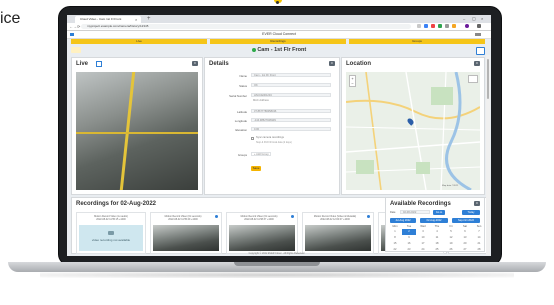 Image resolution: width=554 pixels, height=305 pixels. I want to click on tab-close-icon: ×, so click(136, 19).